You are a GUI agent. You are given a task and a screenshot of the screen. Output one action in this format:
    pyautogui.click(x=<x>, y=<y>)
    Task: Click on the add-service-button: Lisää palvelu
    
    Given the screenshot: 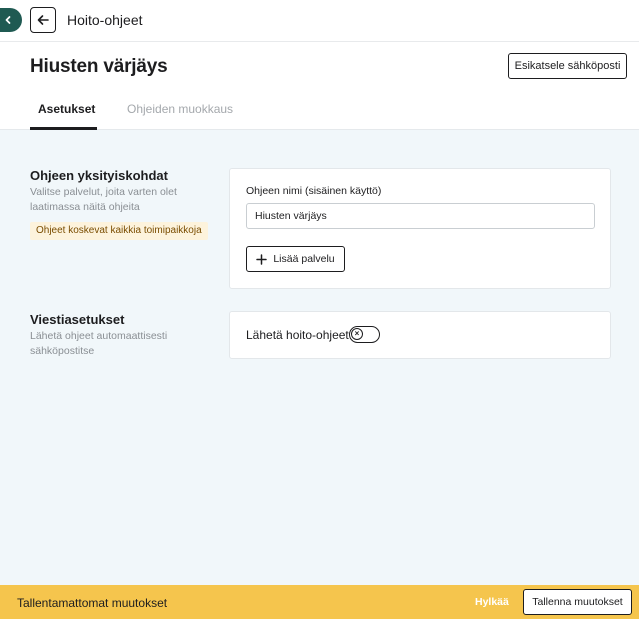 What is the action you would take?
    pyautogui.click(x=295, y=259)
    